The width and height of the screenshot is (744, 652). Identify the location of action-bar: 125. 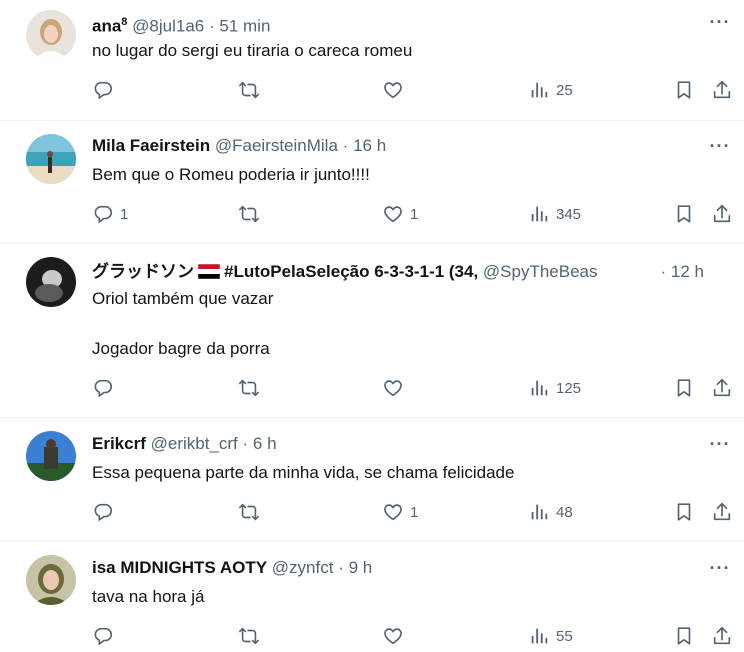
(372, 389).